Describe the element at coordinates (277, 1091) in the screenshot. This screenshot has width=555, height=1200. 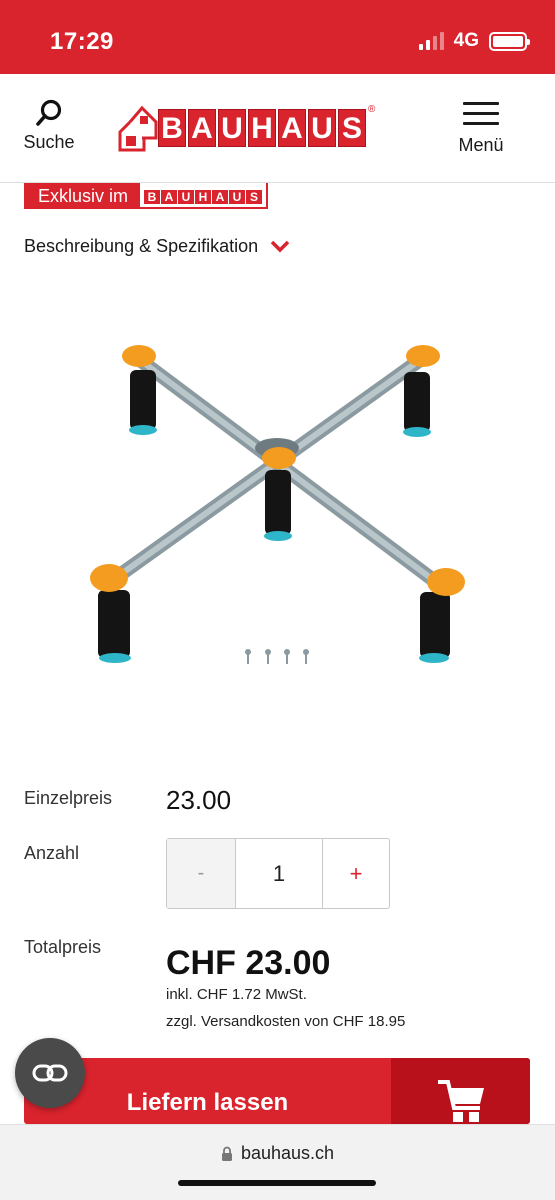
I see `deliver-button: Liefern lassen` at that location.